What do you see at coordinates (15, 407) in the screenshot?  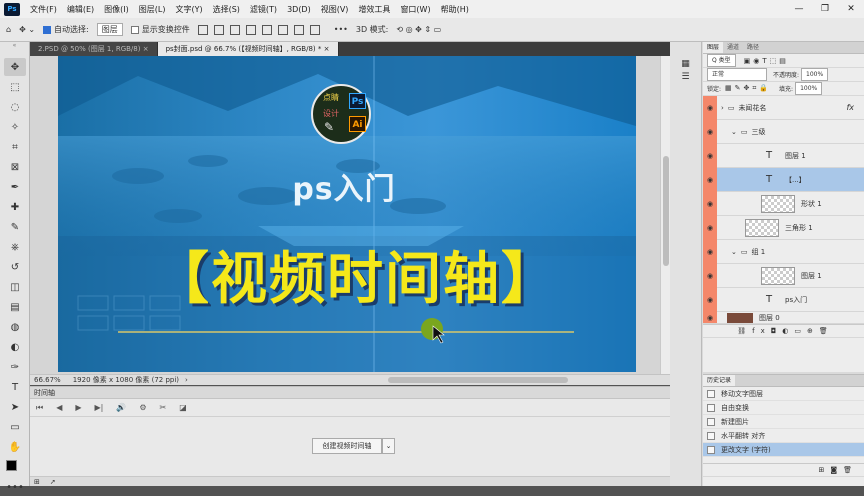 I see `path-selection-tool-icon: ➤` at bounding box center [15, 407].